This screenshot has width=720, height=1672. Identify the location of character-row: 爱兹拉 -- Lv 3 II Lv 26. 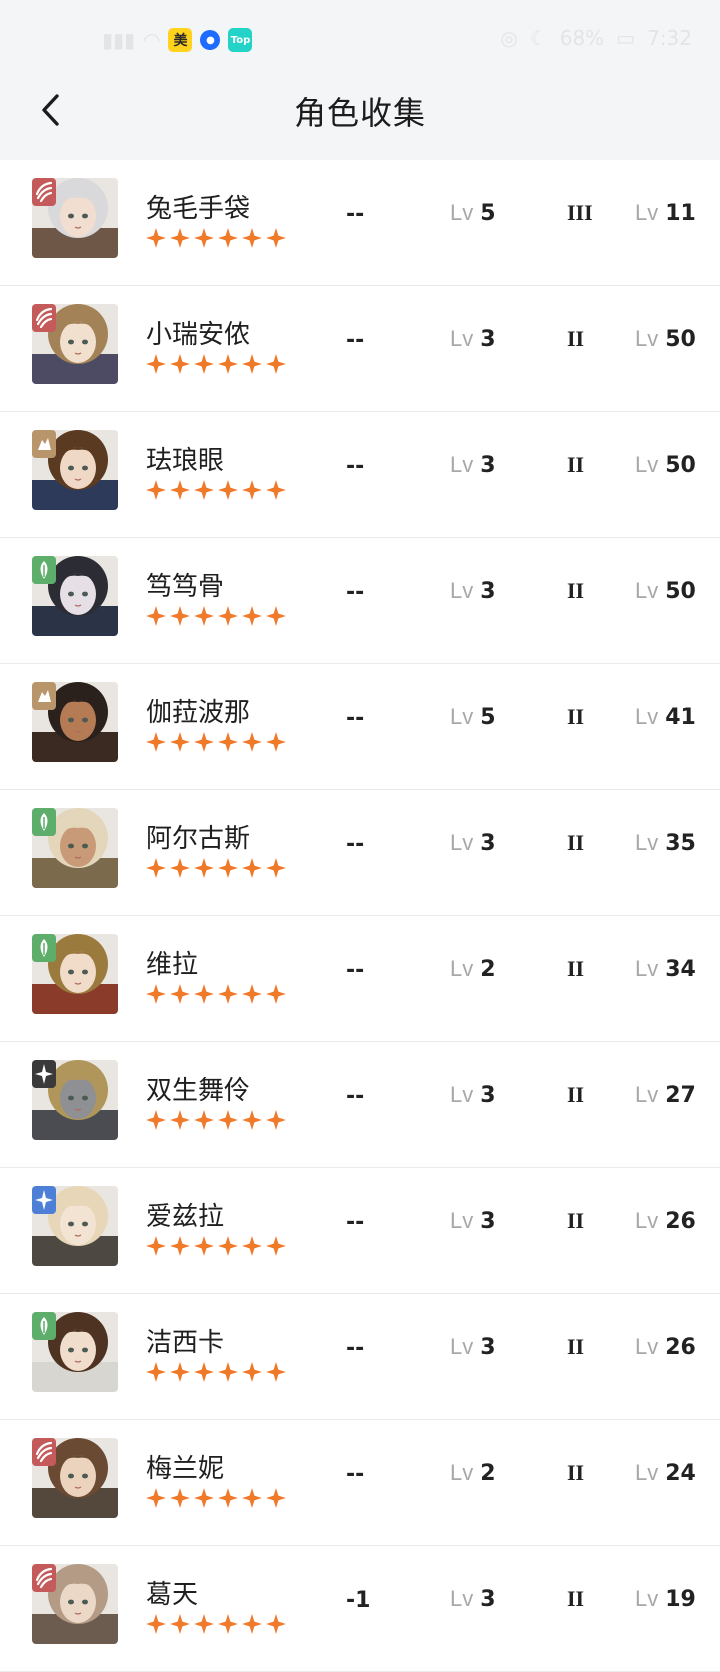
(360, 1231).